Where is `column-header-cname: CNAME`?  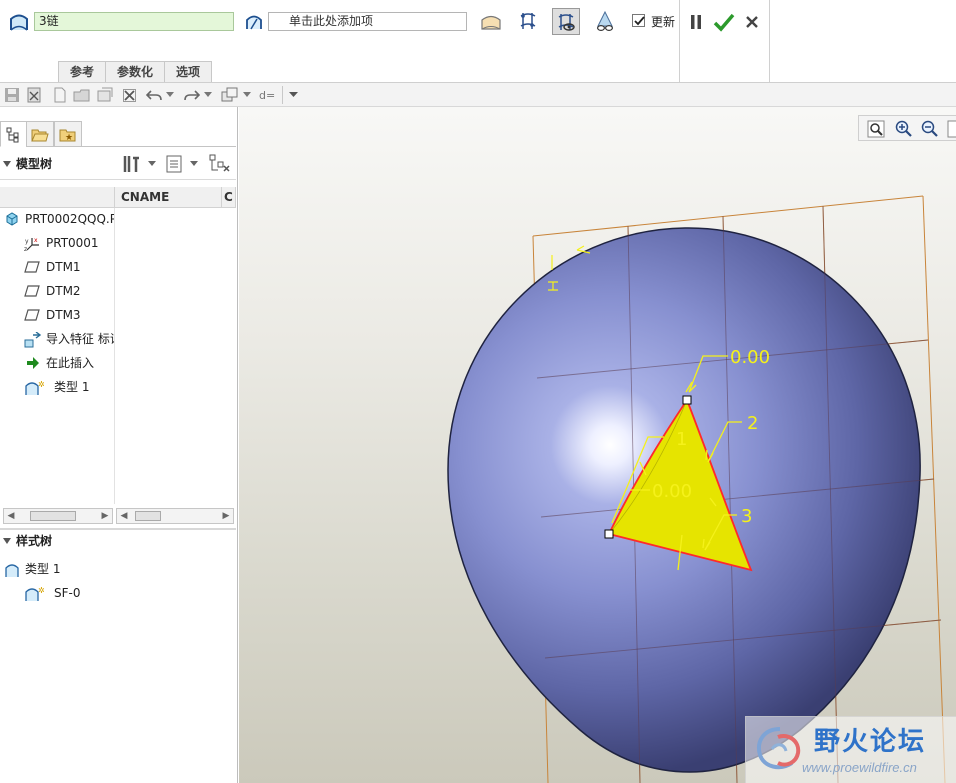 column-header-cname: CNAME is located at coordinates (168, 197).